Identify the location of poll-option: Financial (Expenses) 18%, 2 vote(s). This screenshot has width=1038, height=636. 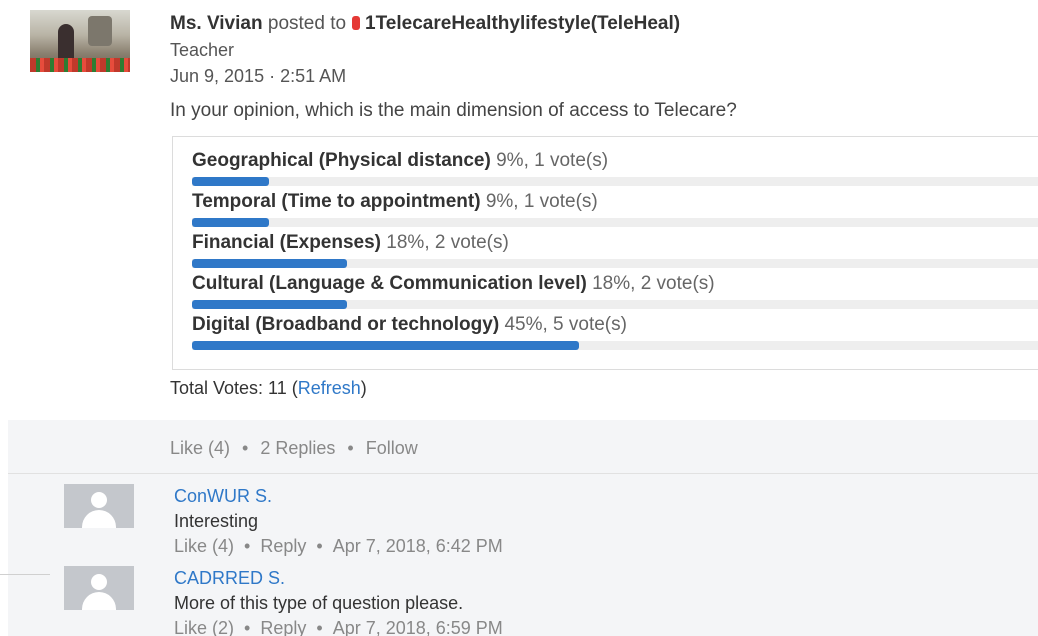
(615, 251).